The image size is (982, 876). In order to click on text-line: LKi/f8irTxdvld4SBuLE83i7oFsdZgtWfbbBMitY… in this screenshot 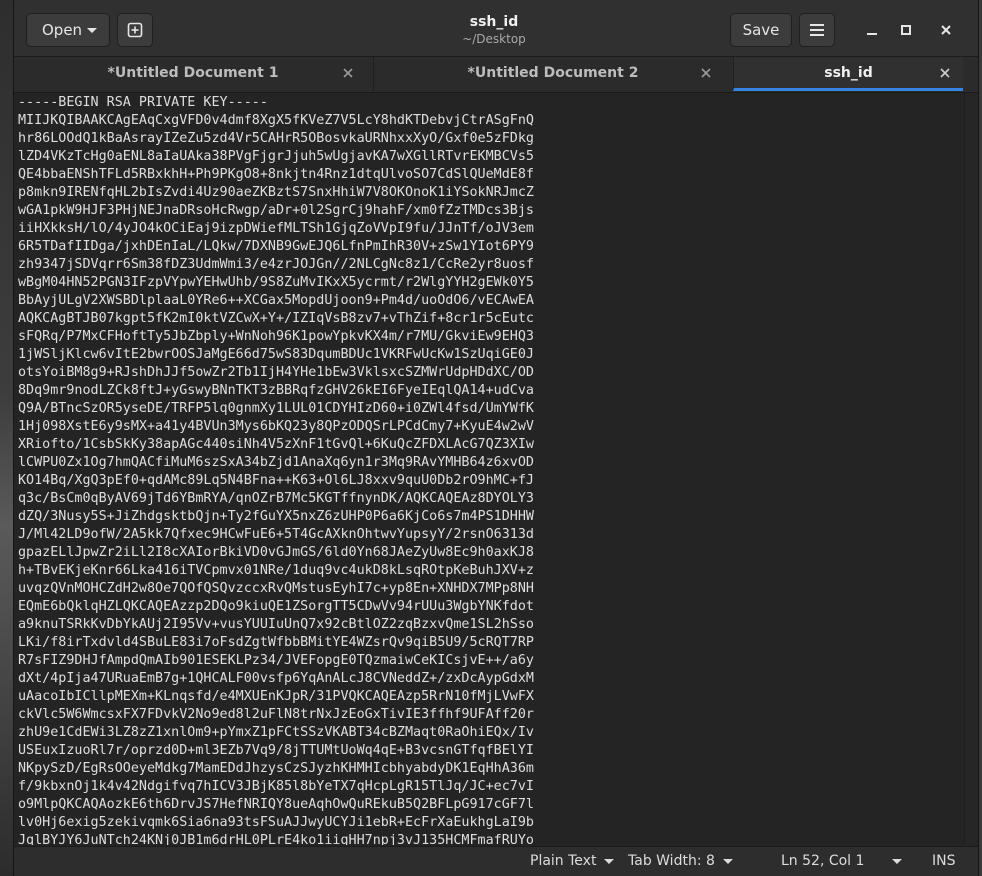, I will do `click(276, 642)`.